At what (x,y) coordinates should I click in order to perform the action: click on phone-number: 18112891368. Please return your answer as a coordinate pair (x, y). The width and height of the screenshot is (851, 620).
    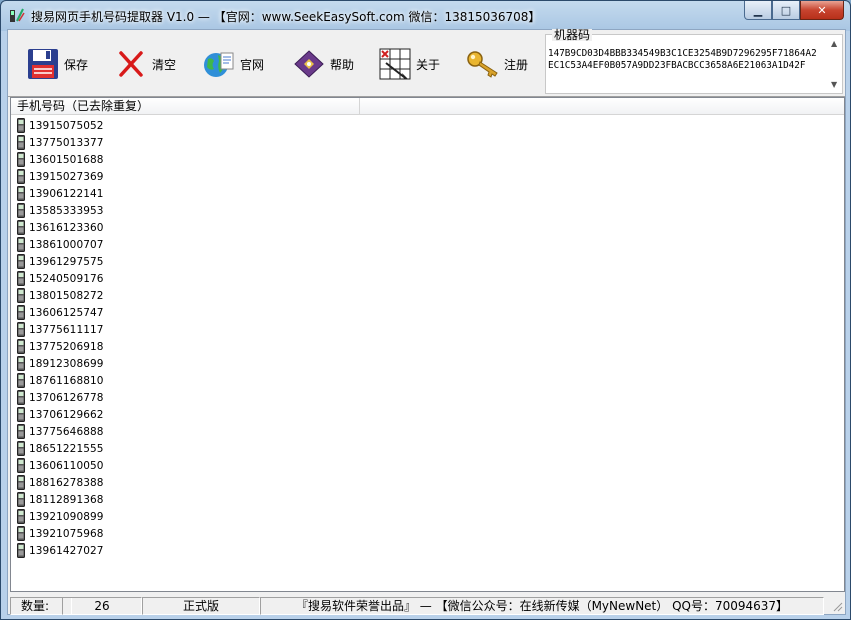
    Looking at the image, I should click on (66, 499).